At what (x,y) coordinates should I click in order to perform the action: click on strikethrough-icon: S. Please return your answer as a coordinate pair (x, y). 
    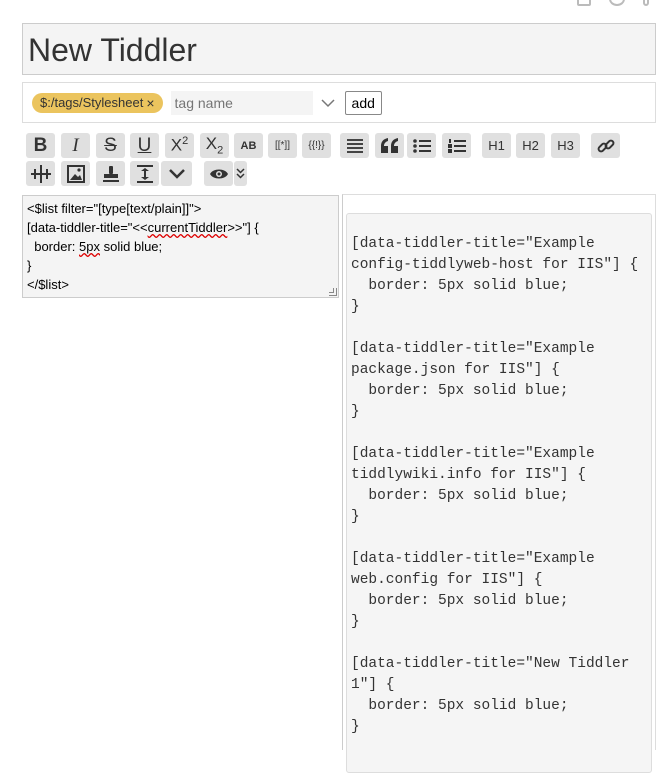
    Looking at the image, I should click on (110, 145).